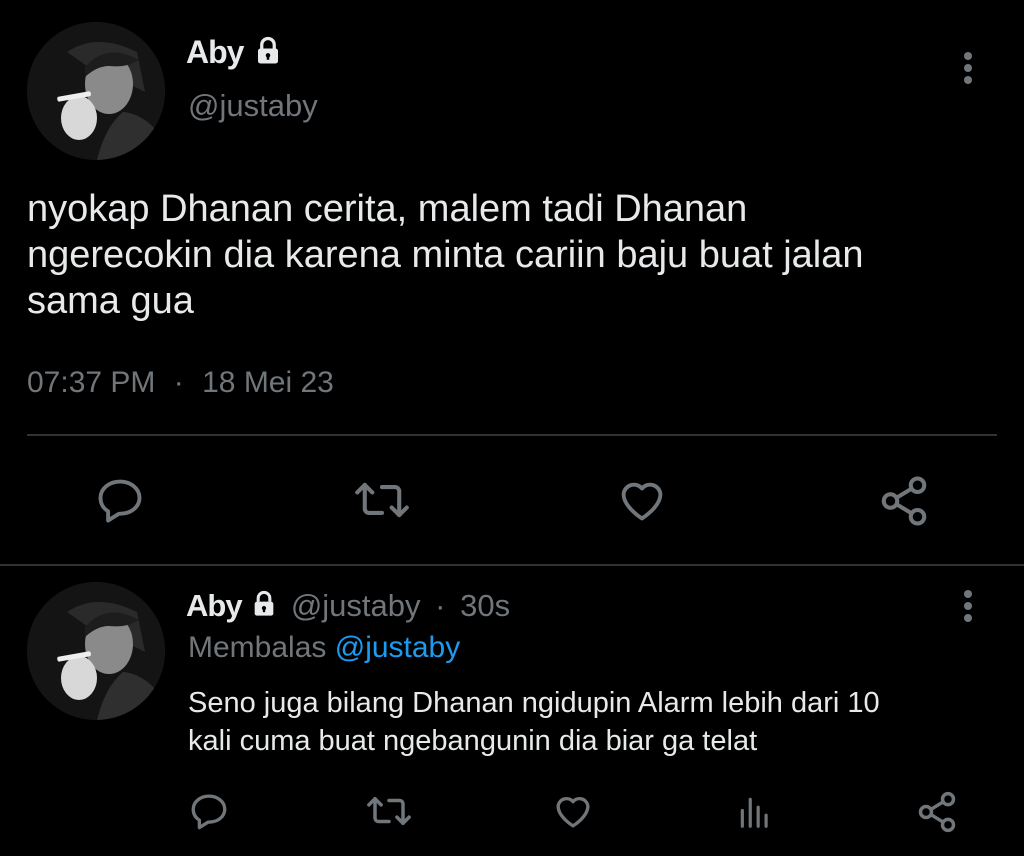 The width and height of the screenshot is (1024, 856). What do you see at coordinates (485, 605) in the screenshot?
I see `reply-age: 30s` at bounding box center [485, 605].